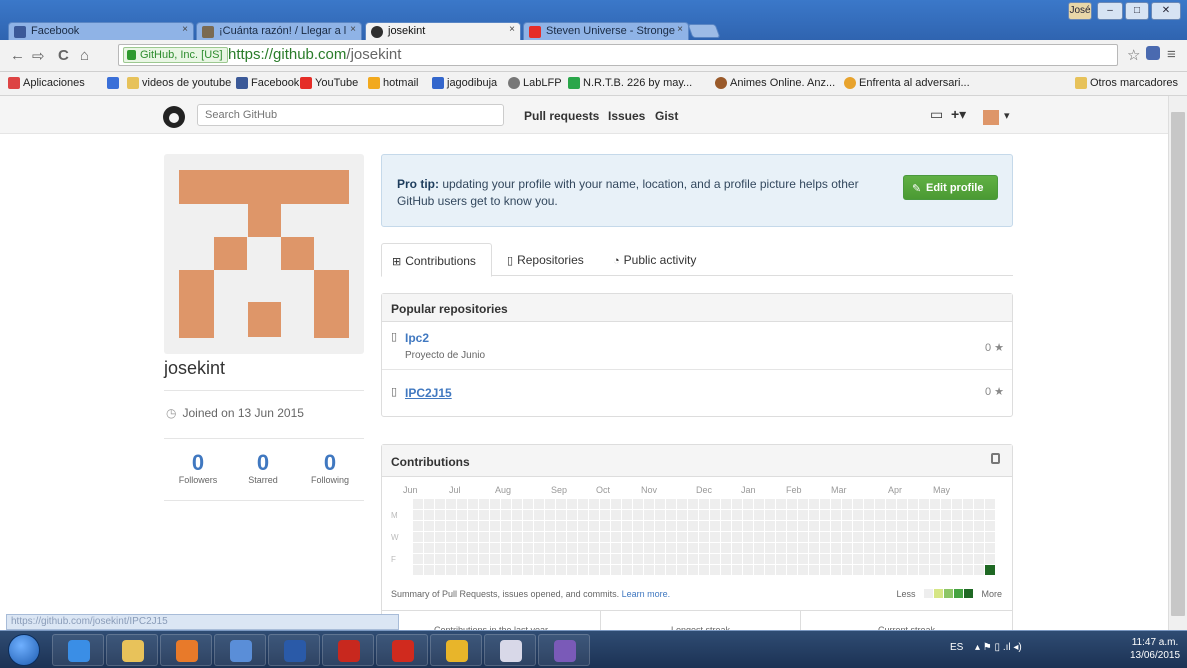  I want to click on repo-name: Ipc2, so click(417, 338).